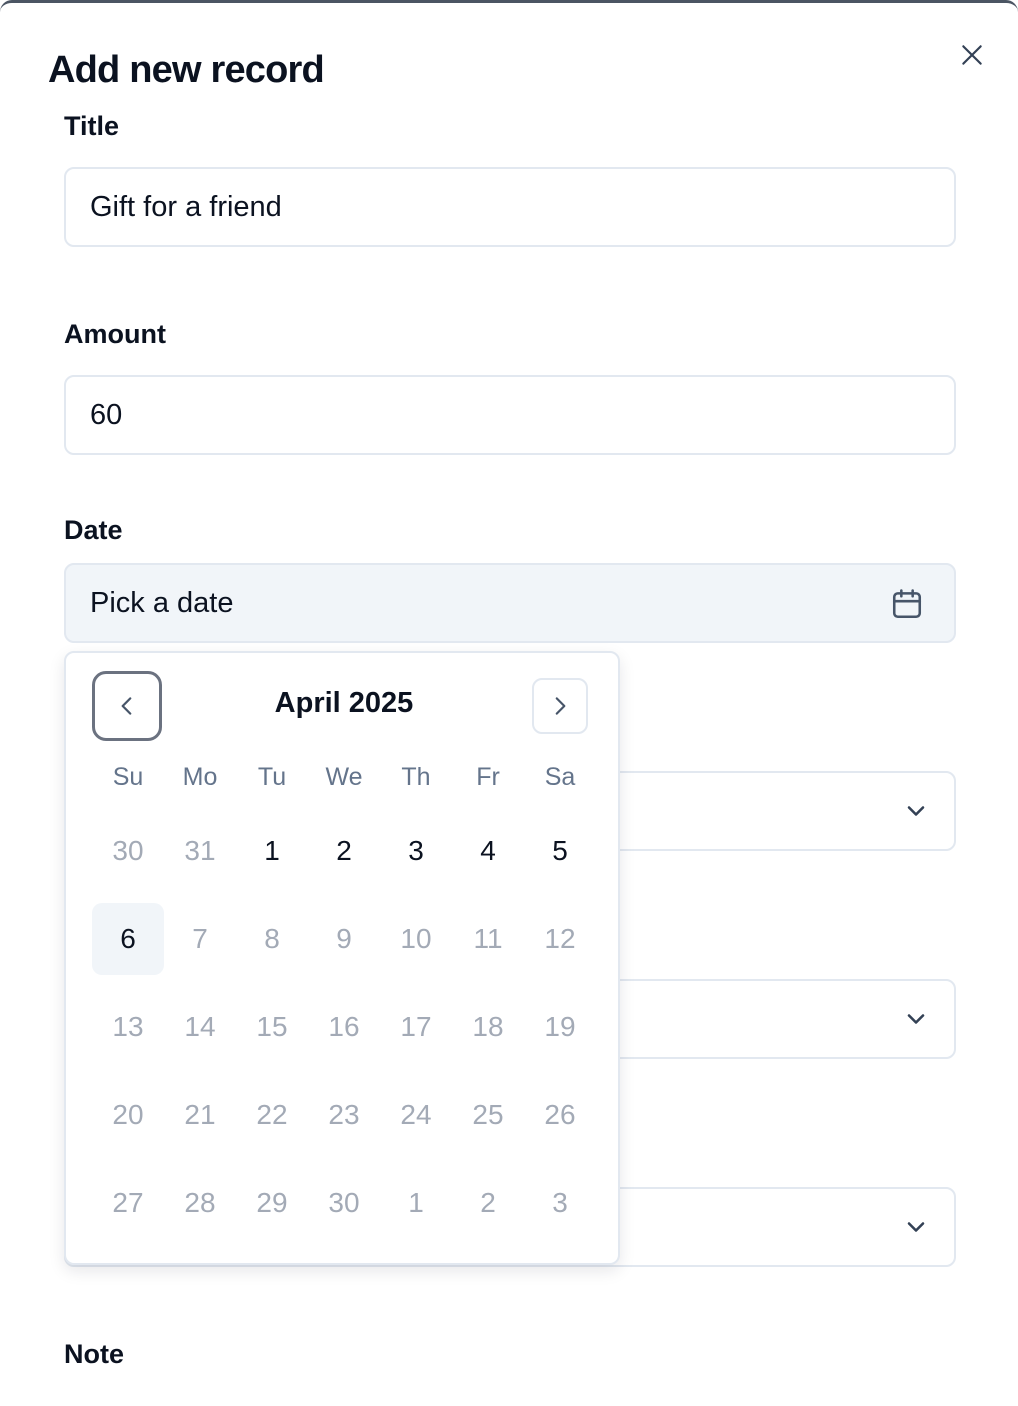 This screenshot has height=1406, width=1018. I want to click on calendar-day: 10, so click(416, 939).